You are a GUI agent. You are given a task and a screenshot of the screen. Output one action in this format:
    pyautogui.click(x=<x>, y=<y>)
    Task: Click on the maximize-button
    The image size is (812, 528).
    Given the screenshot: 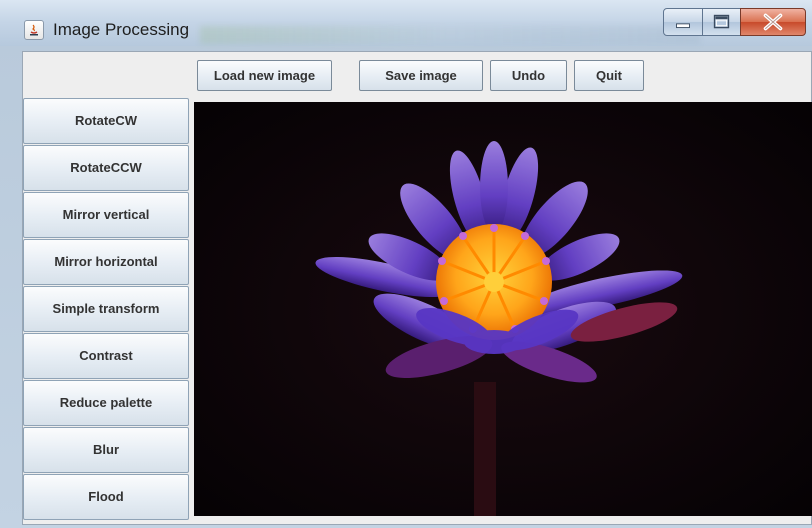 What is the action you would take?
    pyautogui.click(x=721, y=22)
    